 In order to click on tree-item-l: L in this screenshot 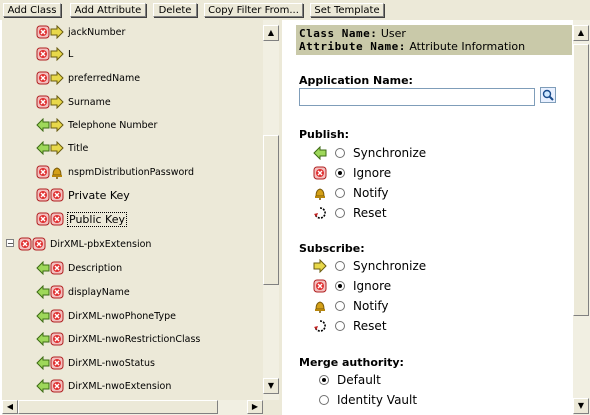, I will do `click(54, 54)`.